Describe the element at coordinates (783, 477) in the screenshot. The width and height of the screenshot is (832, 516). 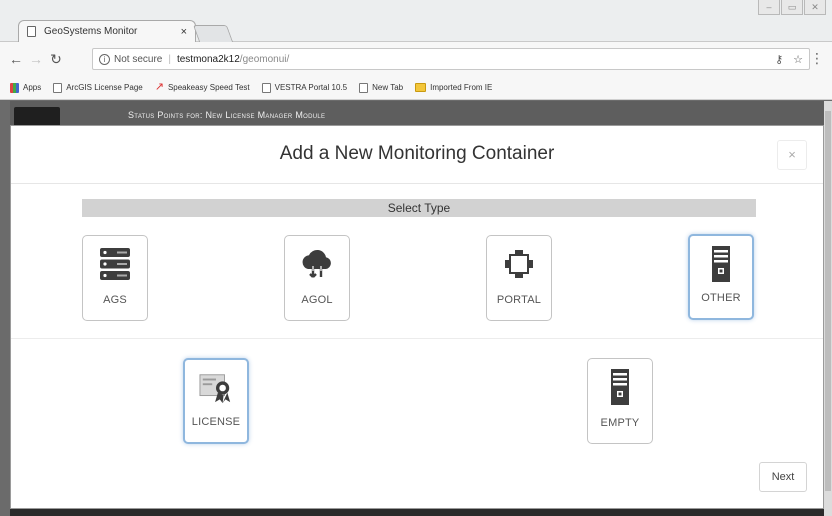
I see `next-button: Next` at that location.